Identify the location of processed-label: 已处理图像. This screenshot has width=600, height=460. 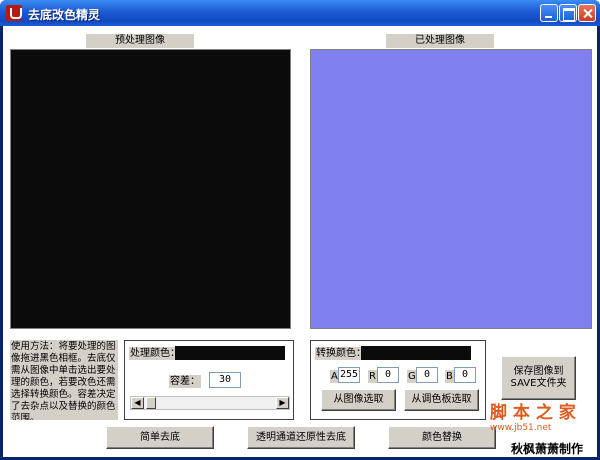
(440, 41).